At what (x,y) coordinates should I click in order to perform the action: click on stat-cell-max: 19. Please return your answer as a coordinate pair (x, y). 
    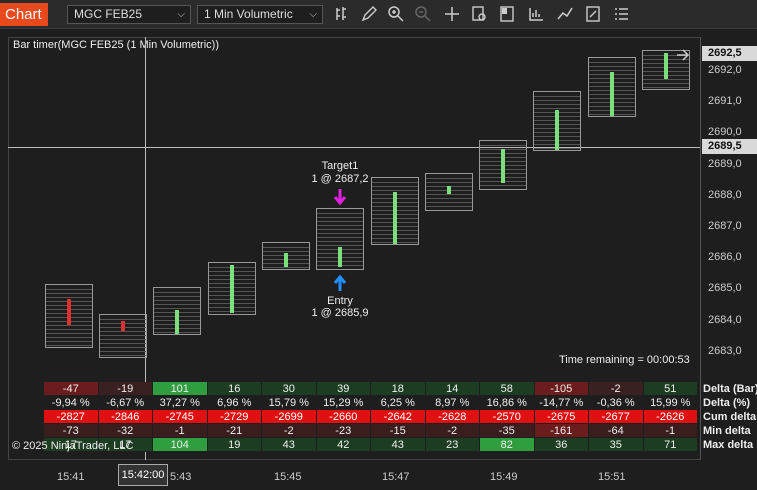
    Looking at the image, I should click on (234, 445).